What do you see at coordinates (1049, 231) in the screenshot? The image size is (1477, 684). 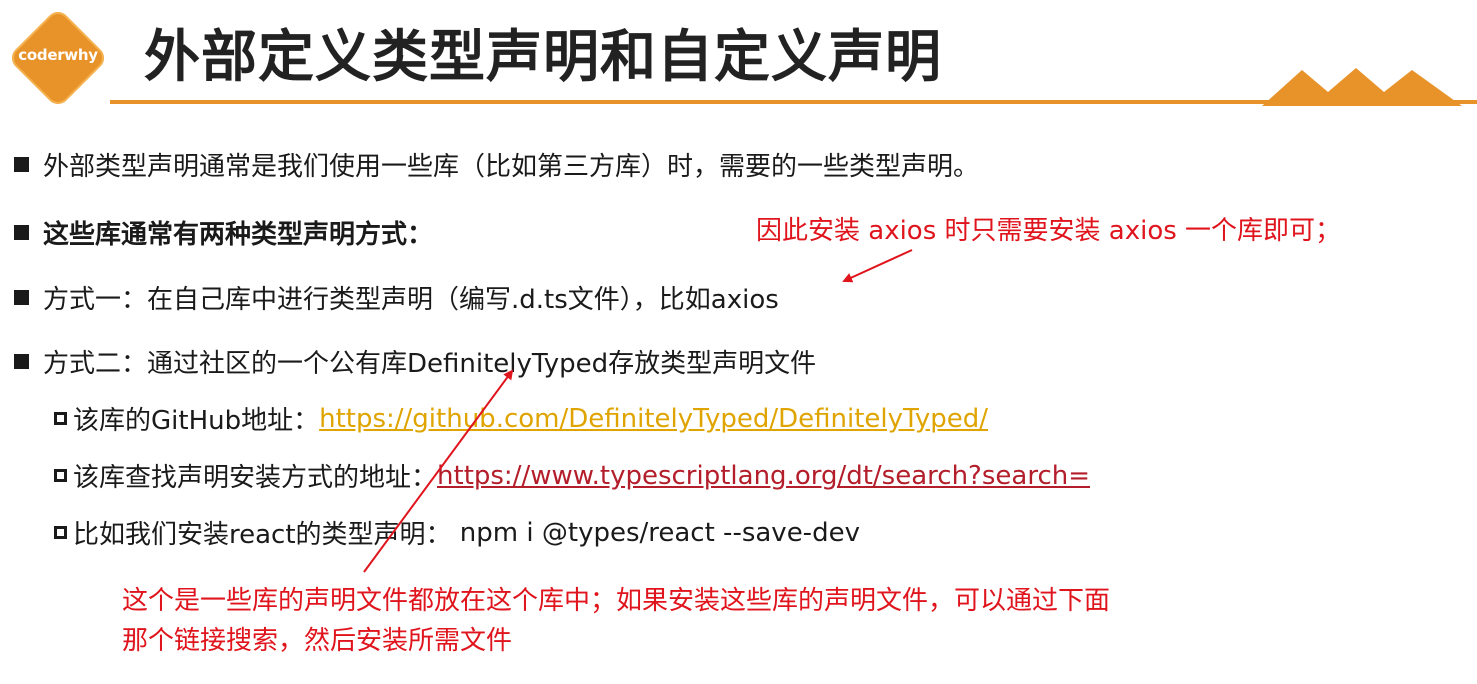 I see `annotation-axios: 因此安装 axios 时只需要安装 axios 一个库即可；` at bounding box center [1049, 231].